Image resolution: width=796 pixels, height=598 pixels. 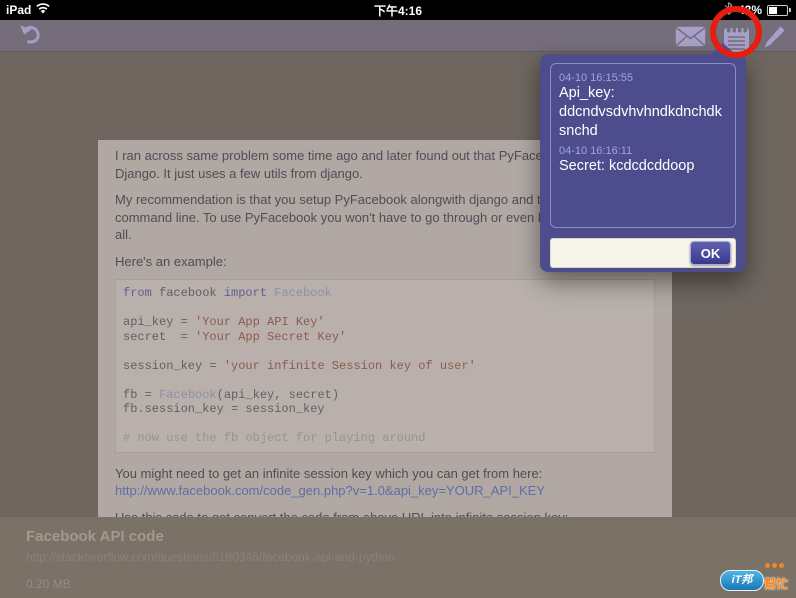 What do you see at coordinates (30, 38) in the screenshot?
I see `undo-icon` at bounding box center [30, 38].